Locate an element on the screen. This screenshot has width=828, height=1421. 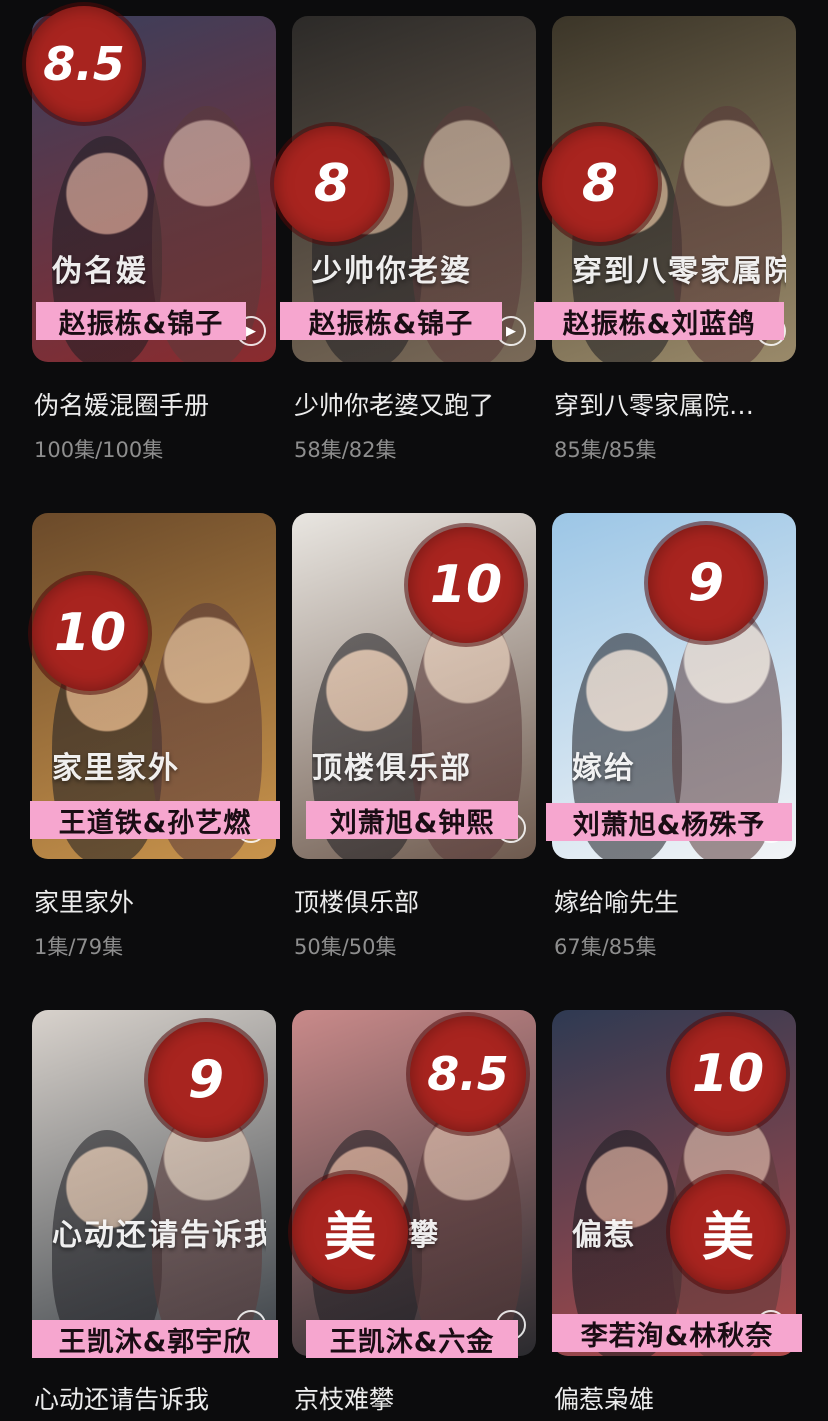
poster-title-art: 少帅你老婆 is located at coordinates (392, 271).